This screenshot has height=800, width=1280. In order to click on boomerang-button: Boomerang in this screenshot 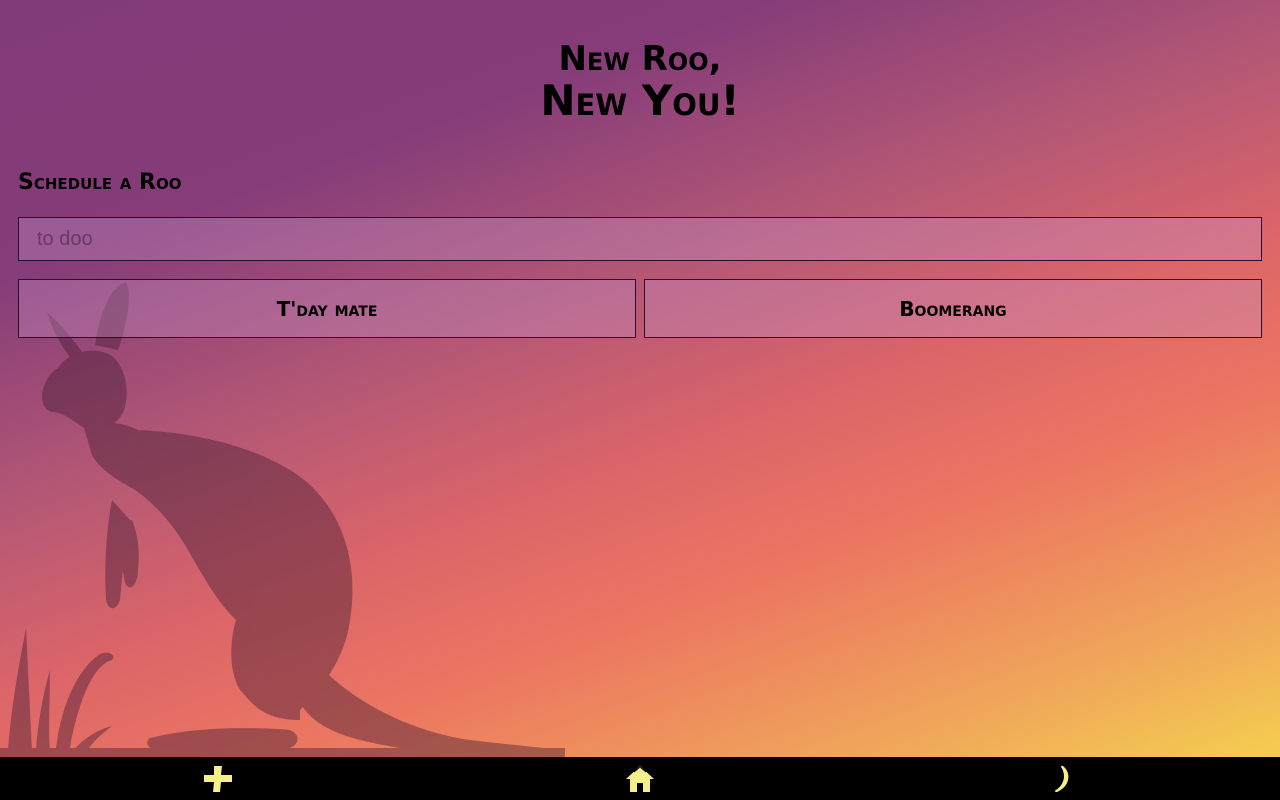, I will do `click(953, 308)`.